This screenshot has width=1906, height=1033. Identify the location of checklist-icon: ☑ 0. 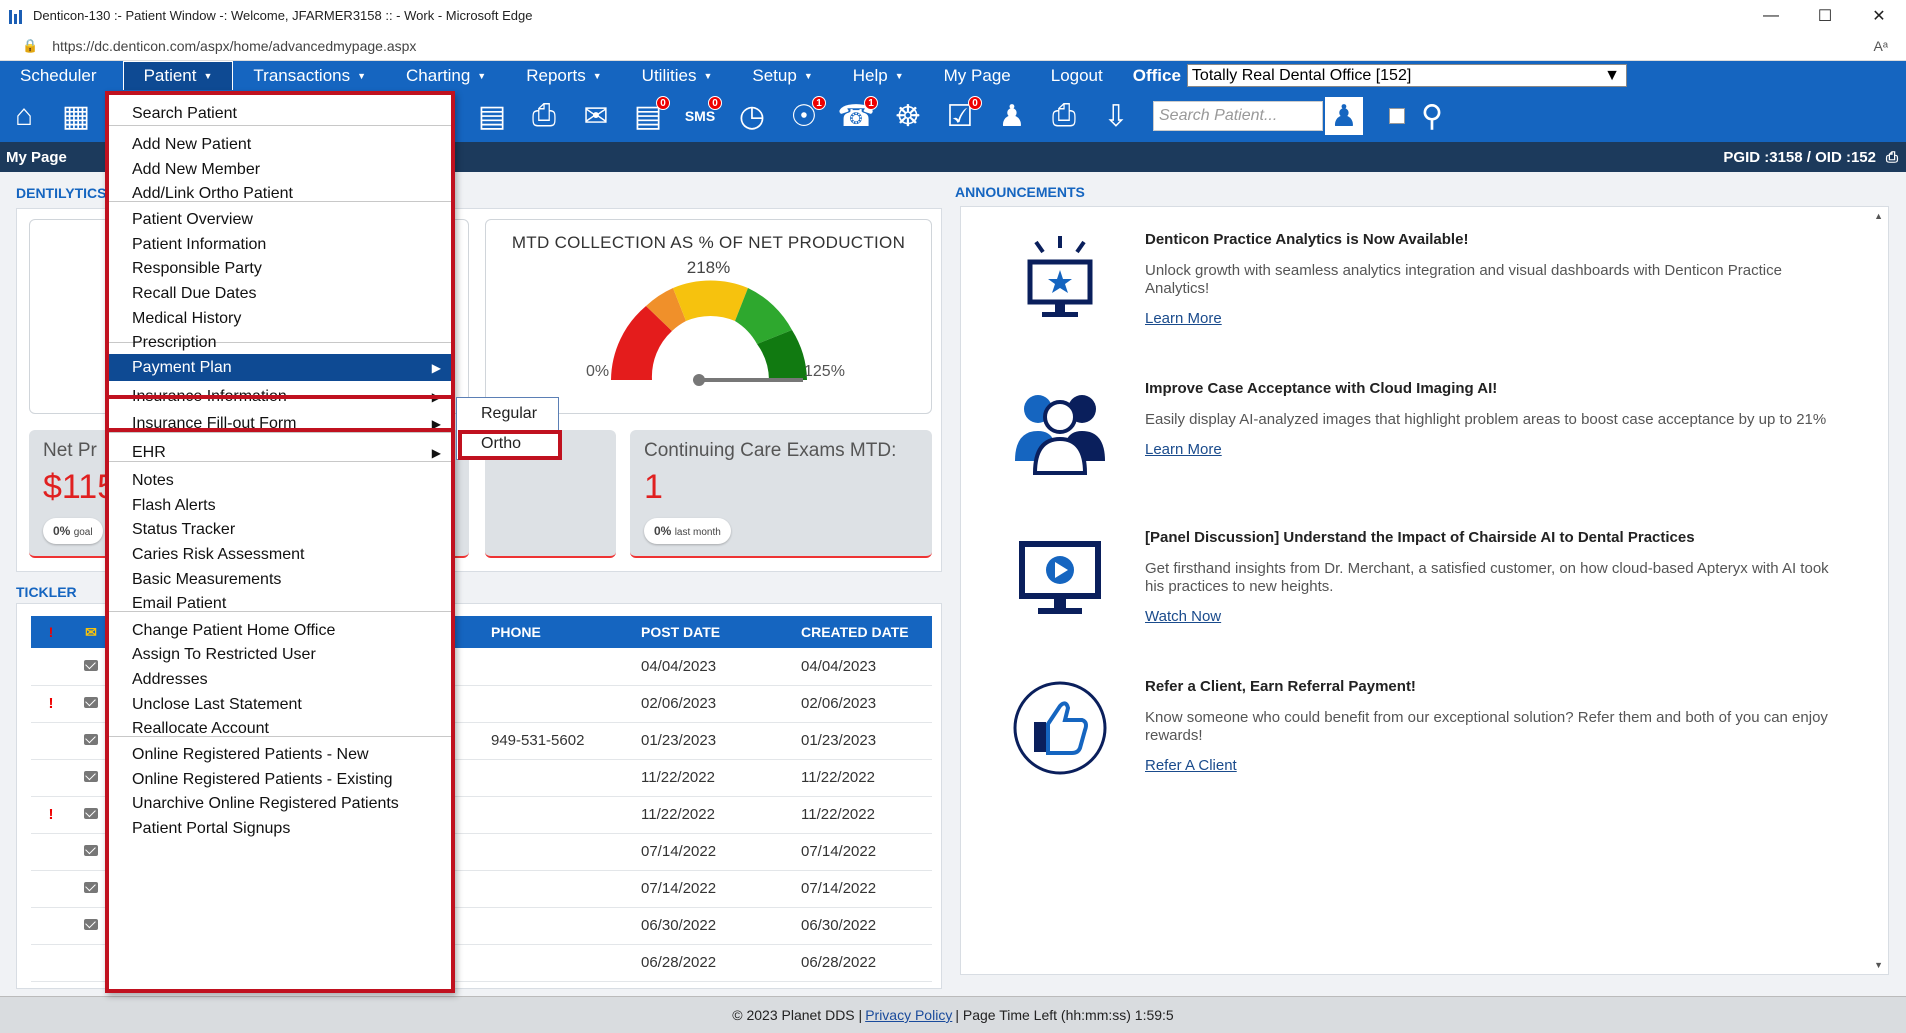
(961, 115).